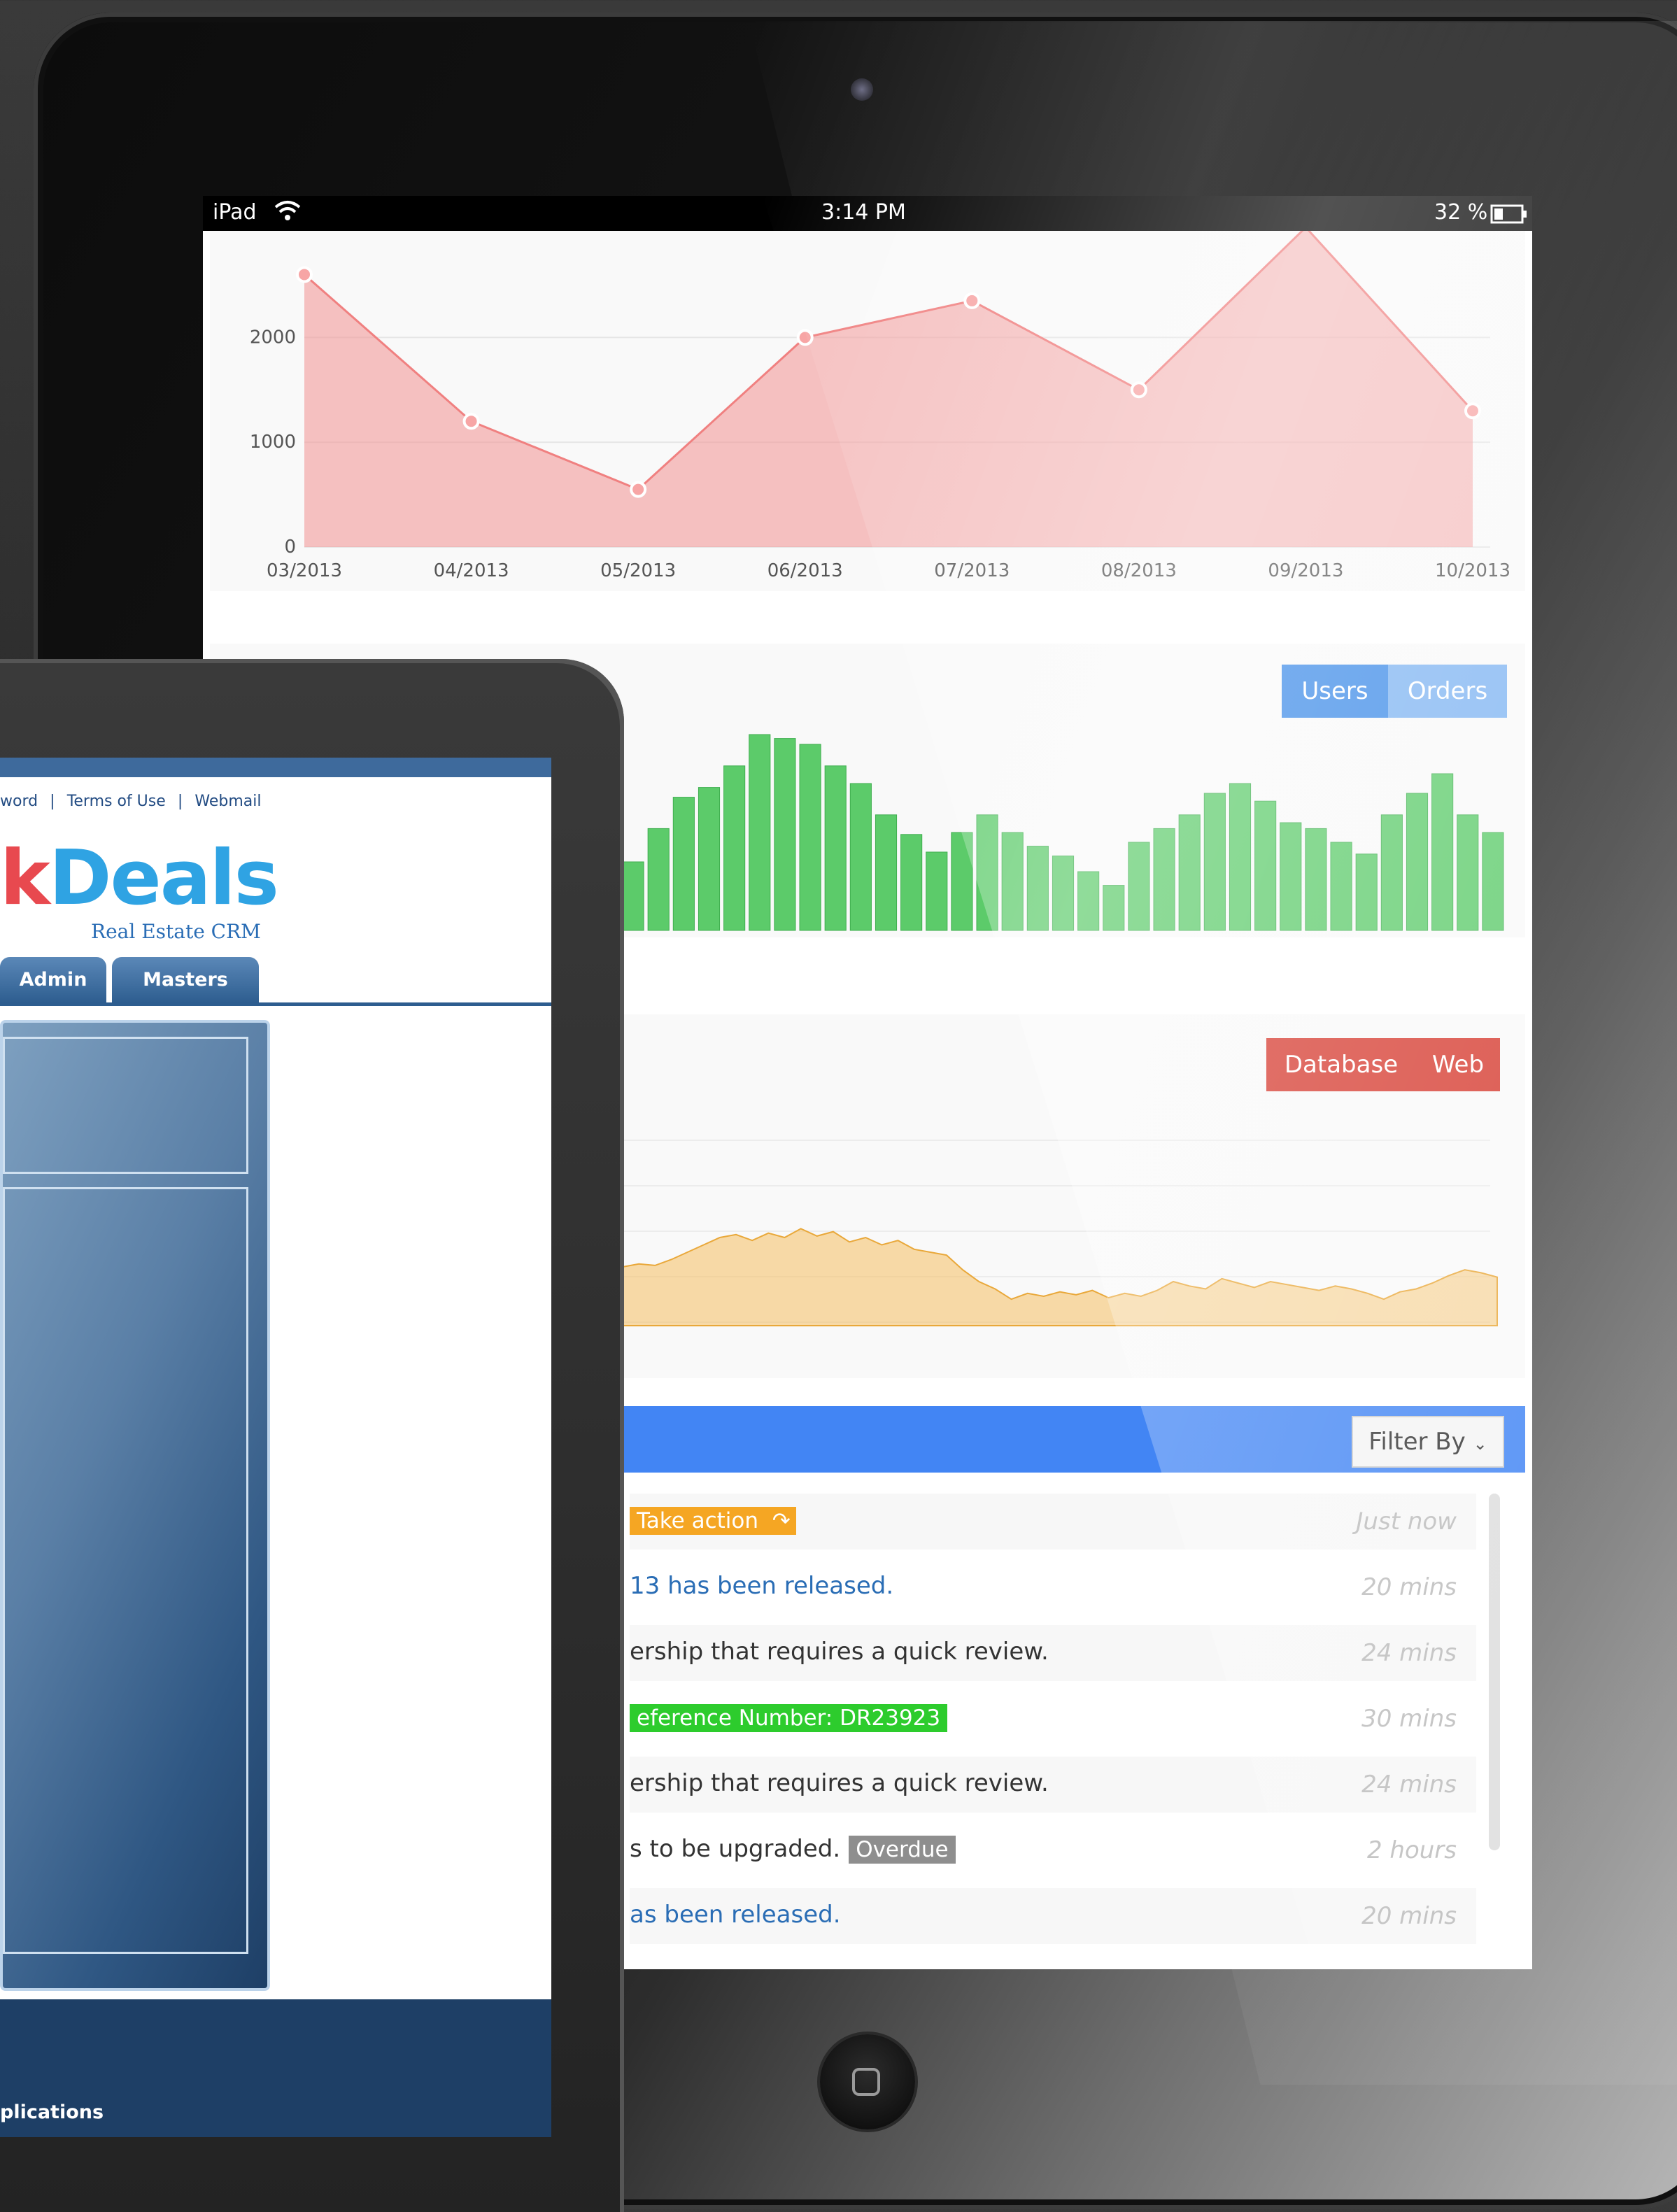 Image resolution: width=1677 pixels, height=2212 pixels. Describe the element at coordinates (762, 1586) in the screenshot. I see `feed-text: 13 has been released.` at that location.